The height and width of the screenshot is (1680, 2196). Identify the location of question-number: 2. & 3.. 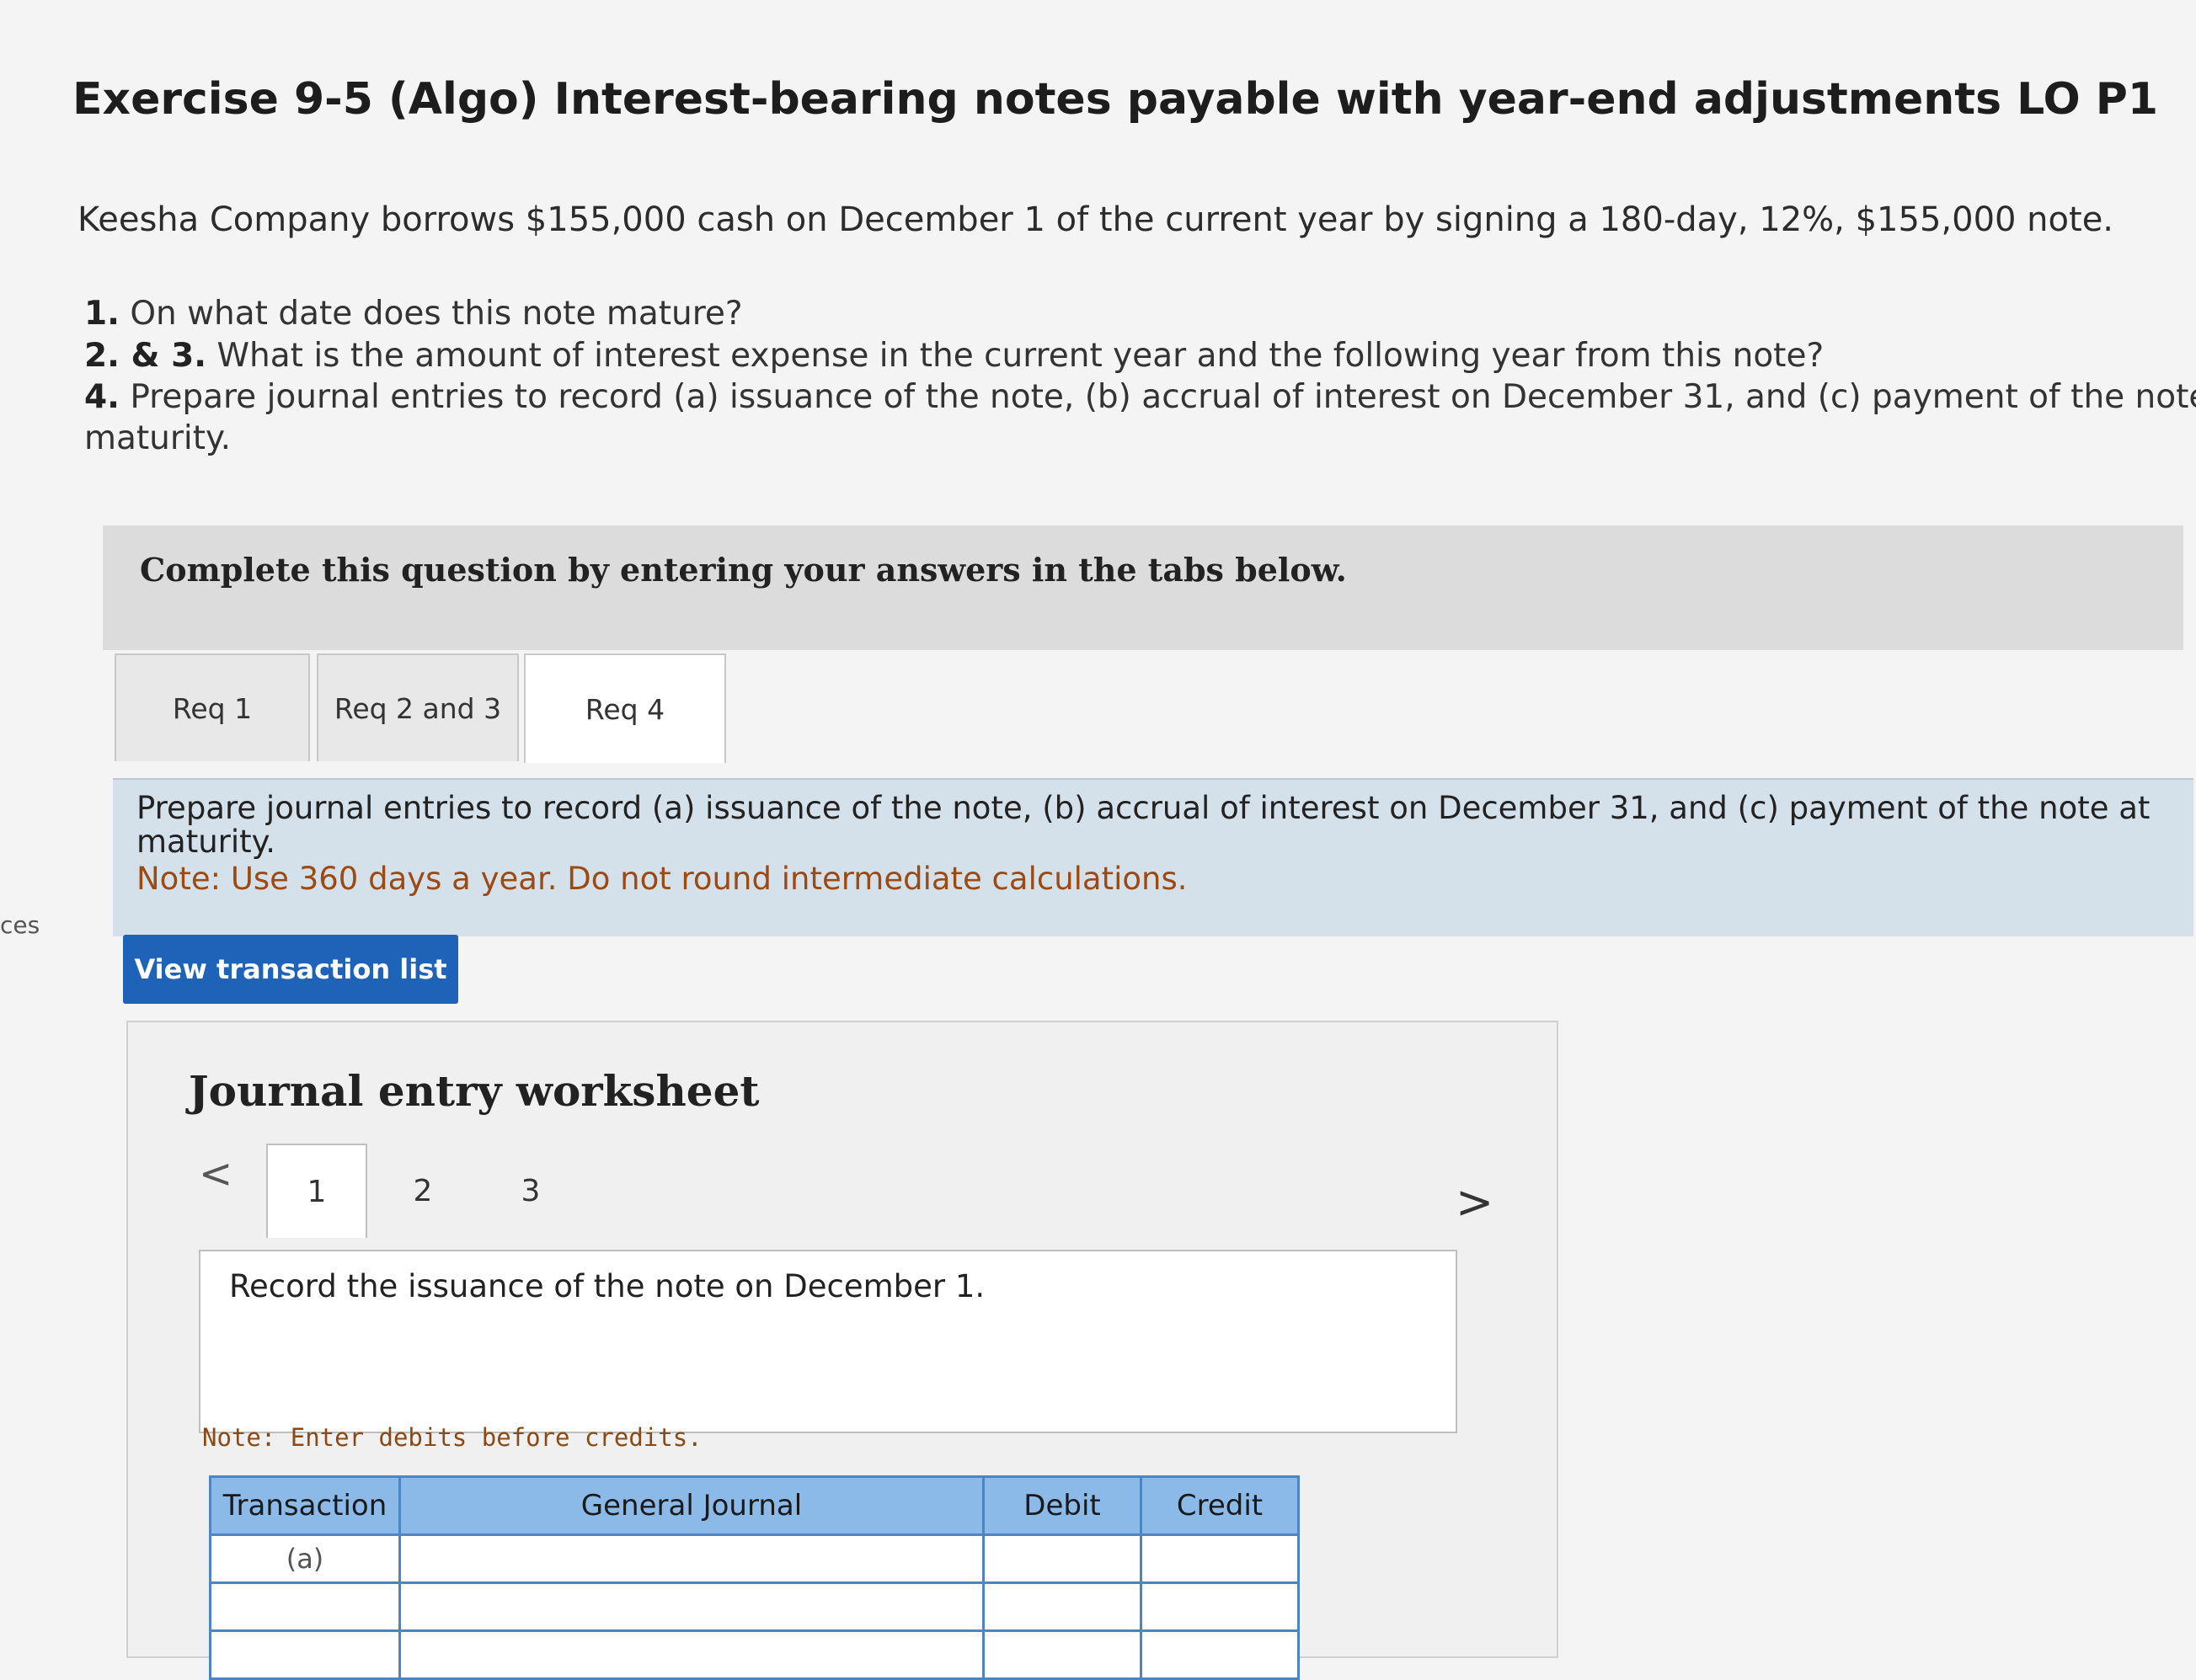
(146, 356).